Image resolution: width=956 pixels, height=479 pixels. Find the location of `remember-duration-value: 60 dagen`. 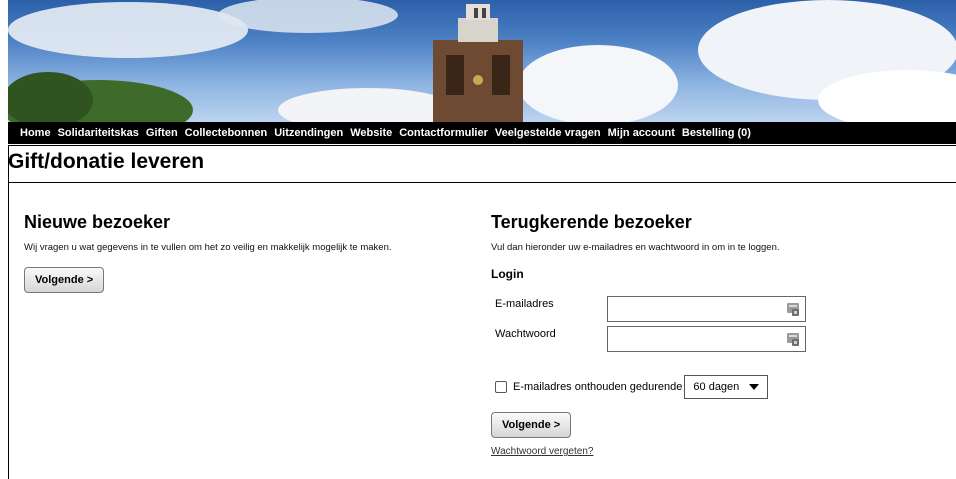

remember-duration-value: 60 dagen is located at coordinates (716, 387).